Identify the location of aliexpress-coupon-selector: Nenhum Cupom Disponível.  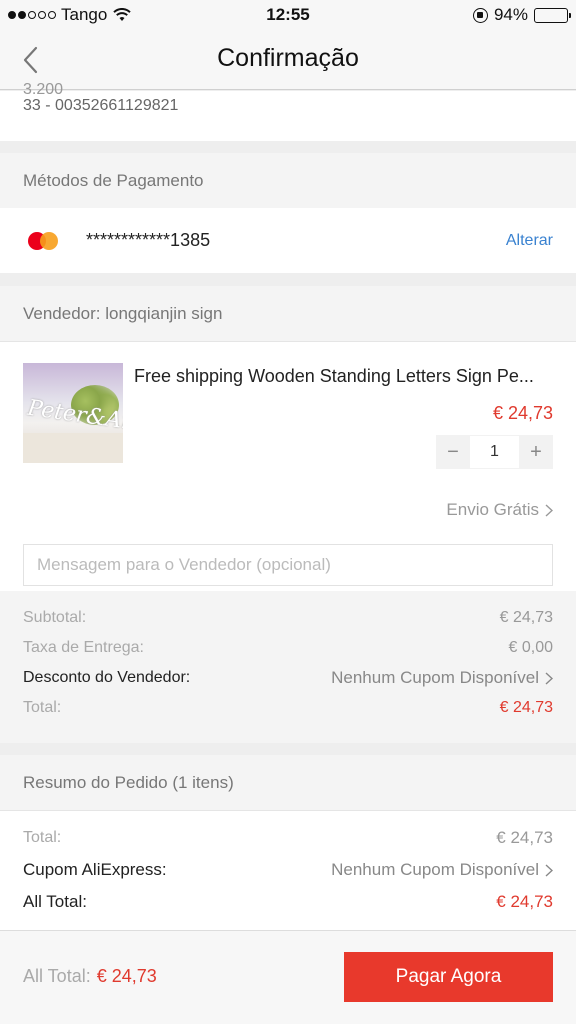
(442, 870).